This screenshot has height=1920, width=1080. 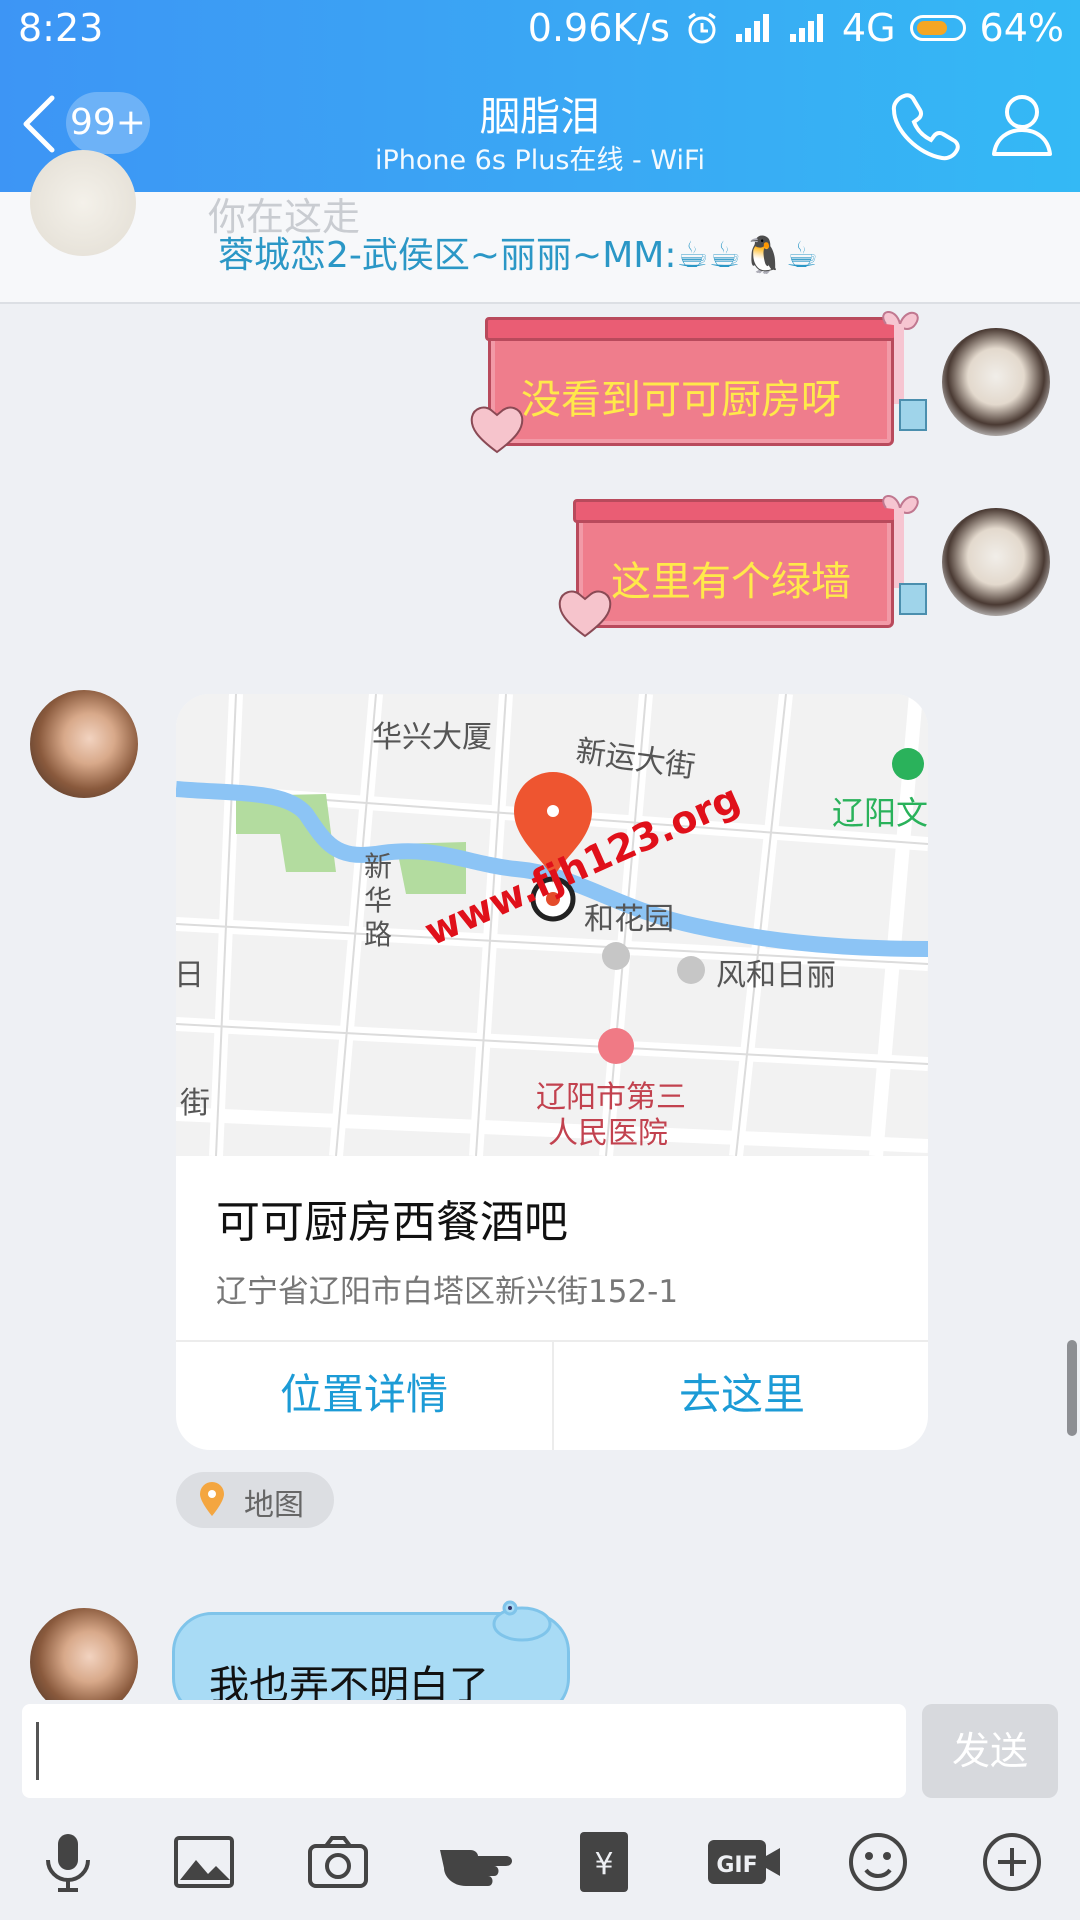 I want to click on phone-icon, so click(x=924, y=124).